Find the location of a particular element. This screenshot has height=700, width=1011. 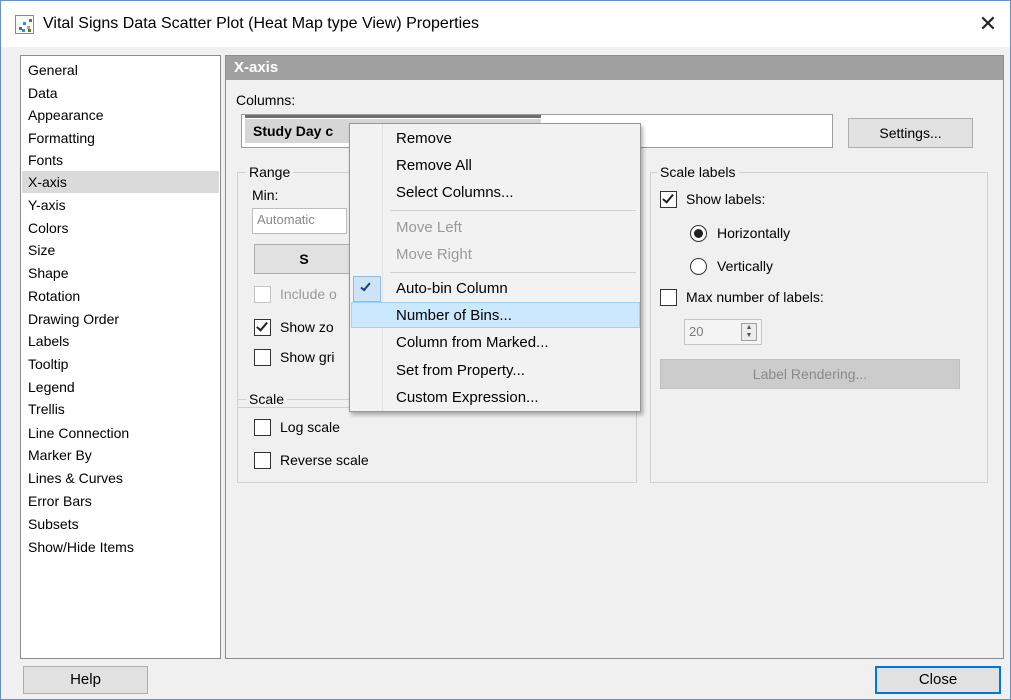

radio-dot-icon is located at coordinates (698, 233).